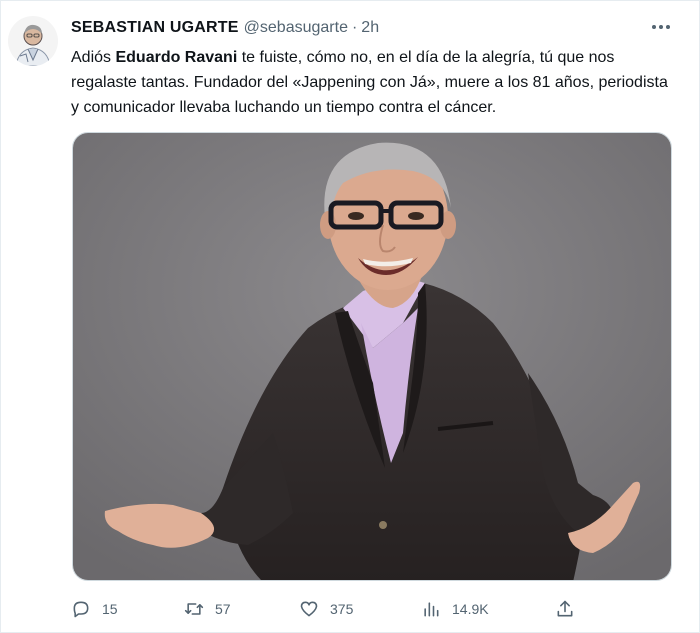 This screenshot has height=633, width=700. I want to click on tweet-text-bold-name: Eduardo Ravani, so click(176, 57).